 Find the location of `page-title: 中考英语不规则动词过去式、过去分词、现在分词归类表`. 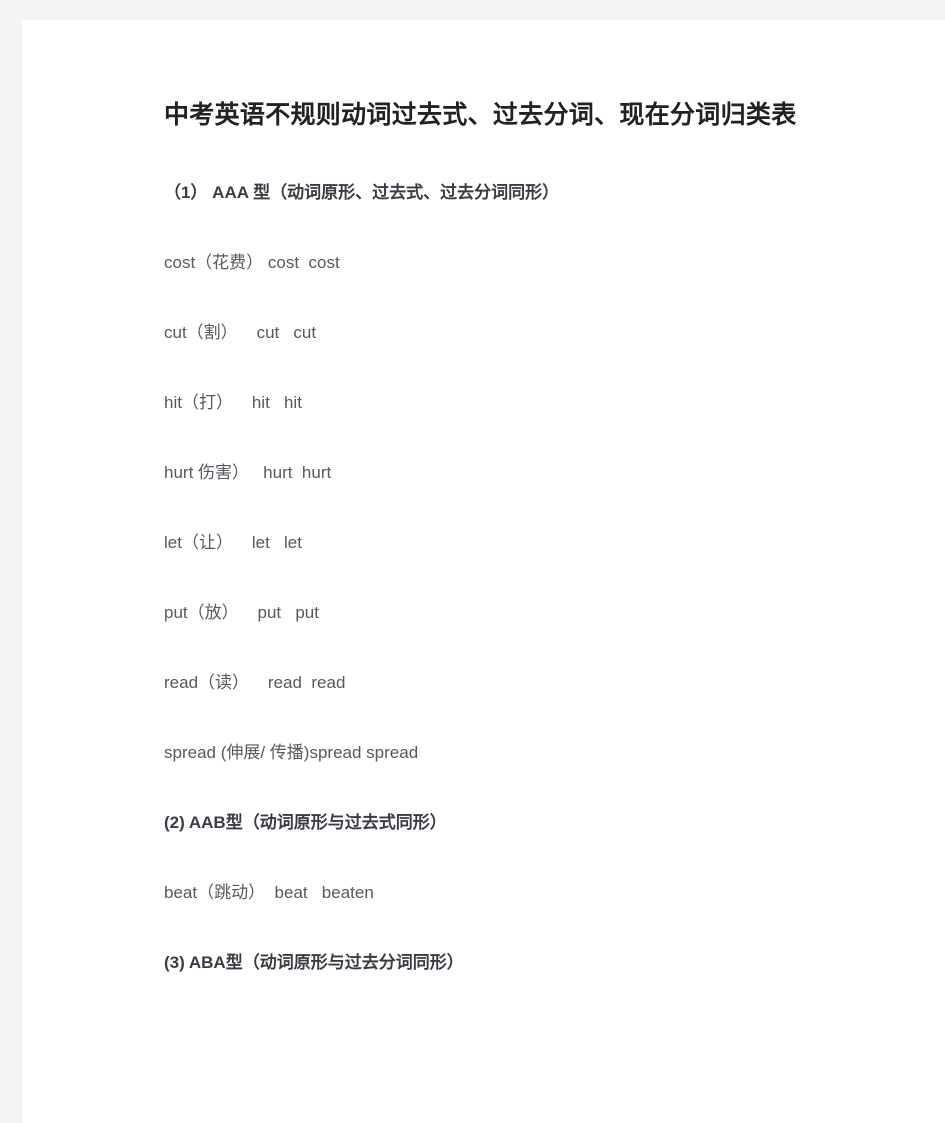

page-title: 中考英语不规则动词过去式、过去分词、现在分词归类表 is located at coordinates (480, 115).